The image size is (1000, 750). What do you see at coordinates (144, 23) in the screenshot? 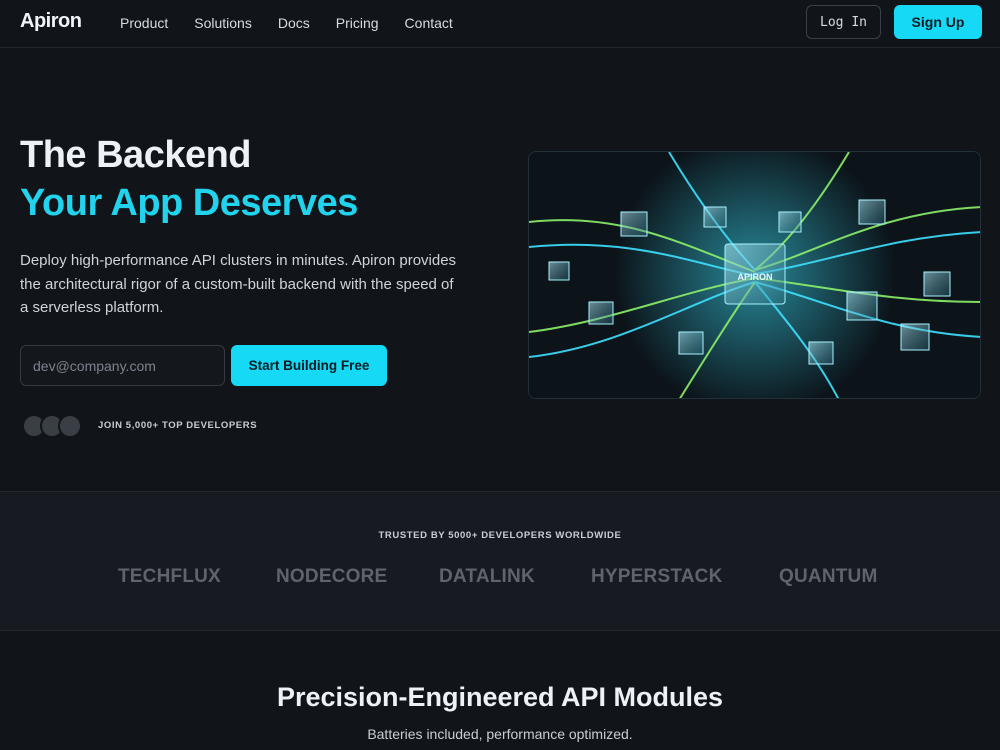
I see `nav-link-product: Product` at bounding box center [144, 23].